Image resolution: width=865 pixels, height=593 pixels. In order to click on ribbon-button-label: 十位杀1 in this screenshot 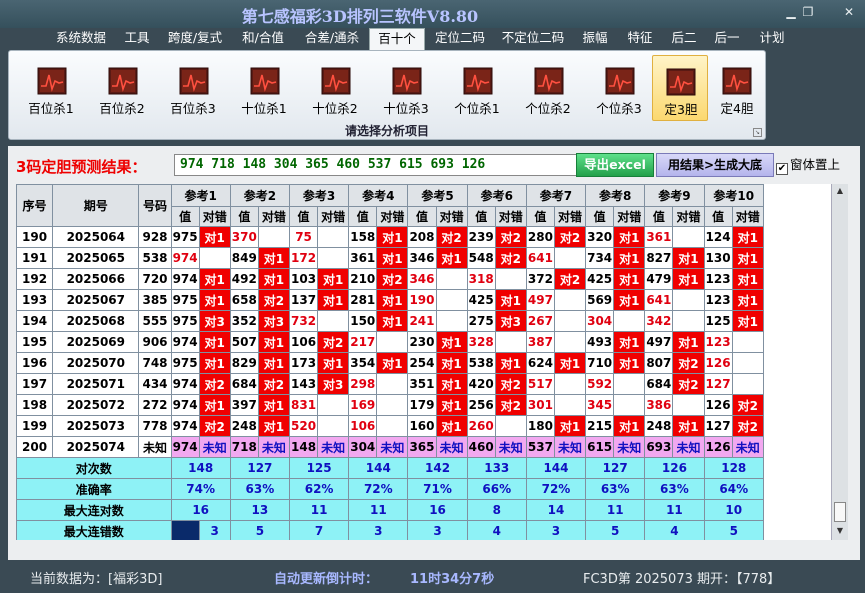, I will do `click(264, 108)`.